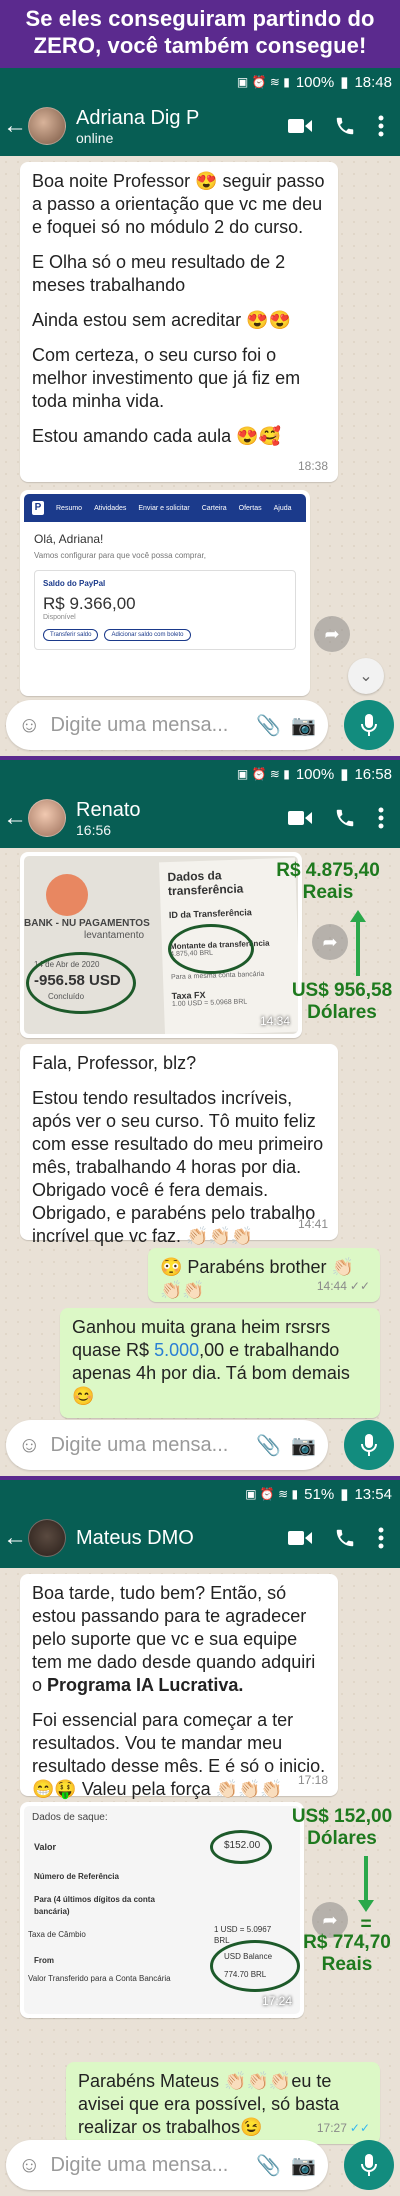 This screenshot has height=2196, width=400. I want to click on mic-icon, so click(369, 2165).